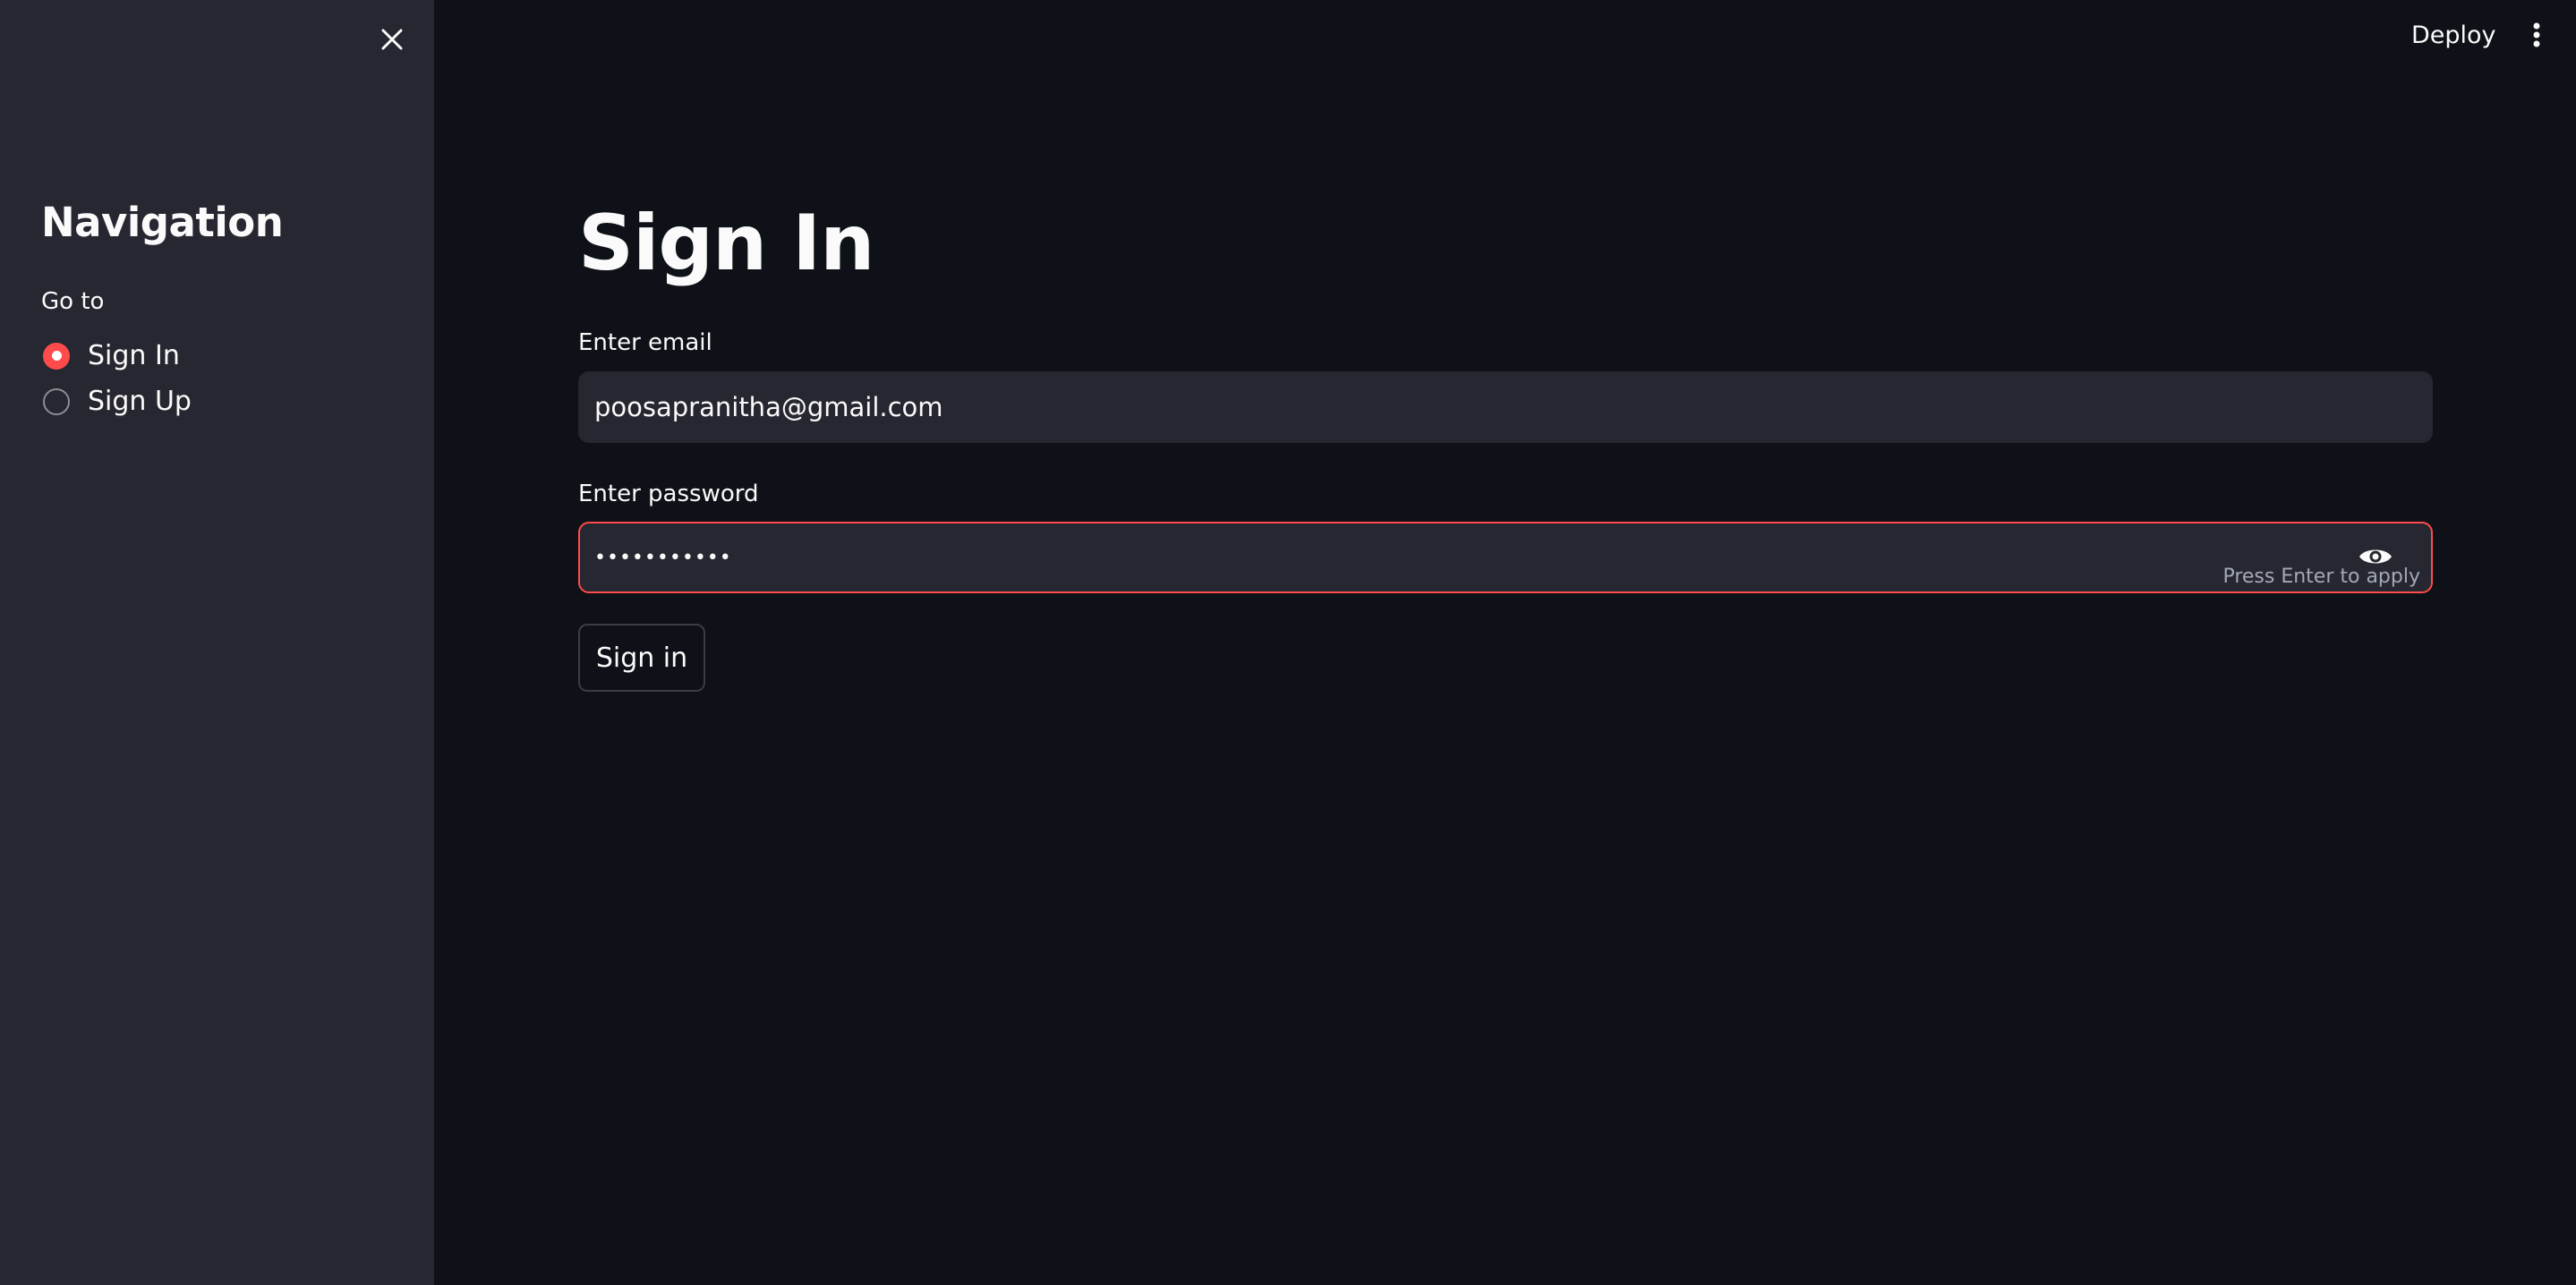 Image resolution: width=2576 pixels, height=1285 pixels. I want to click on radio-option-sign-up: Sign Up, so click(117, 401).